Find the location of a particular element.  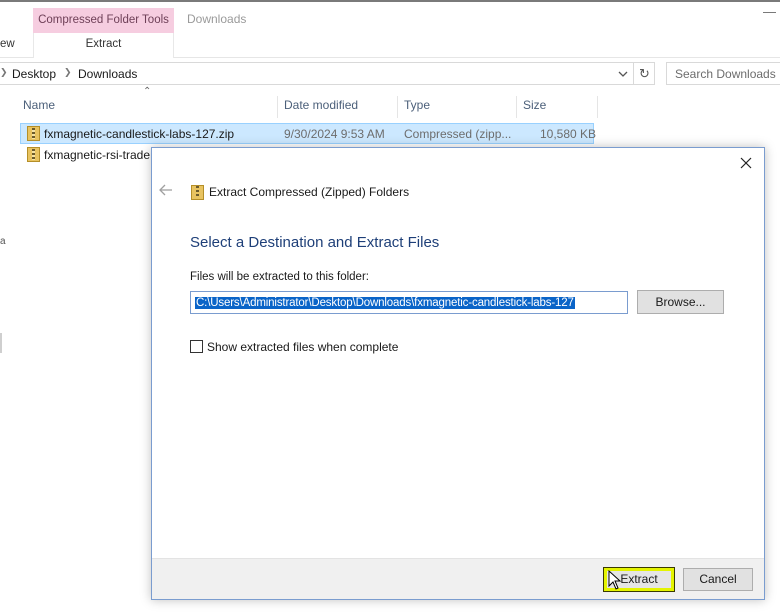

nav-pane-divider is located at coordinates (1, 343).